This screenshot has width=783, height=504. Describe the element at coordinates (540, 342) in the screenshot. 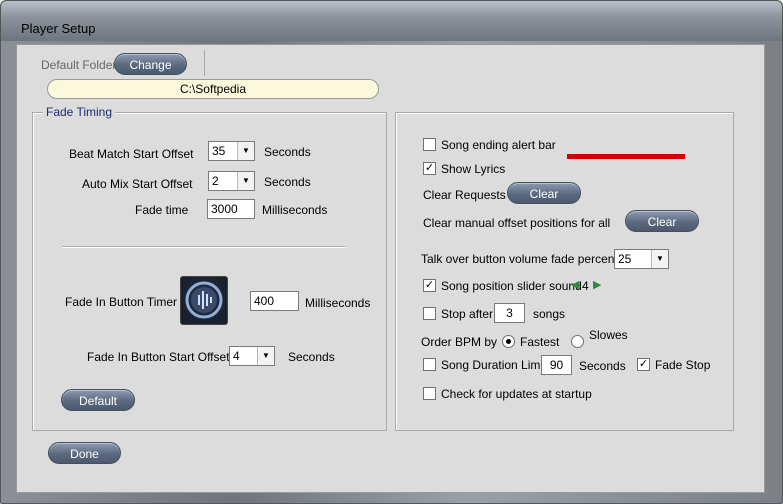

I see `fastest-label: Fastest` at that location.